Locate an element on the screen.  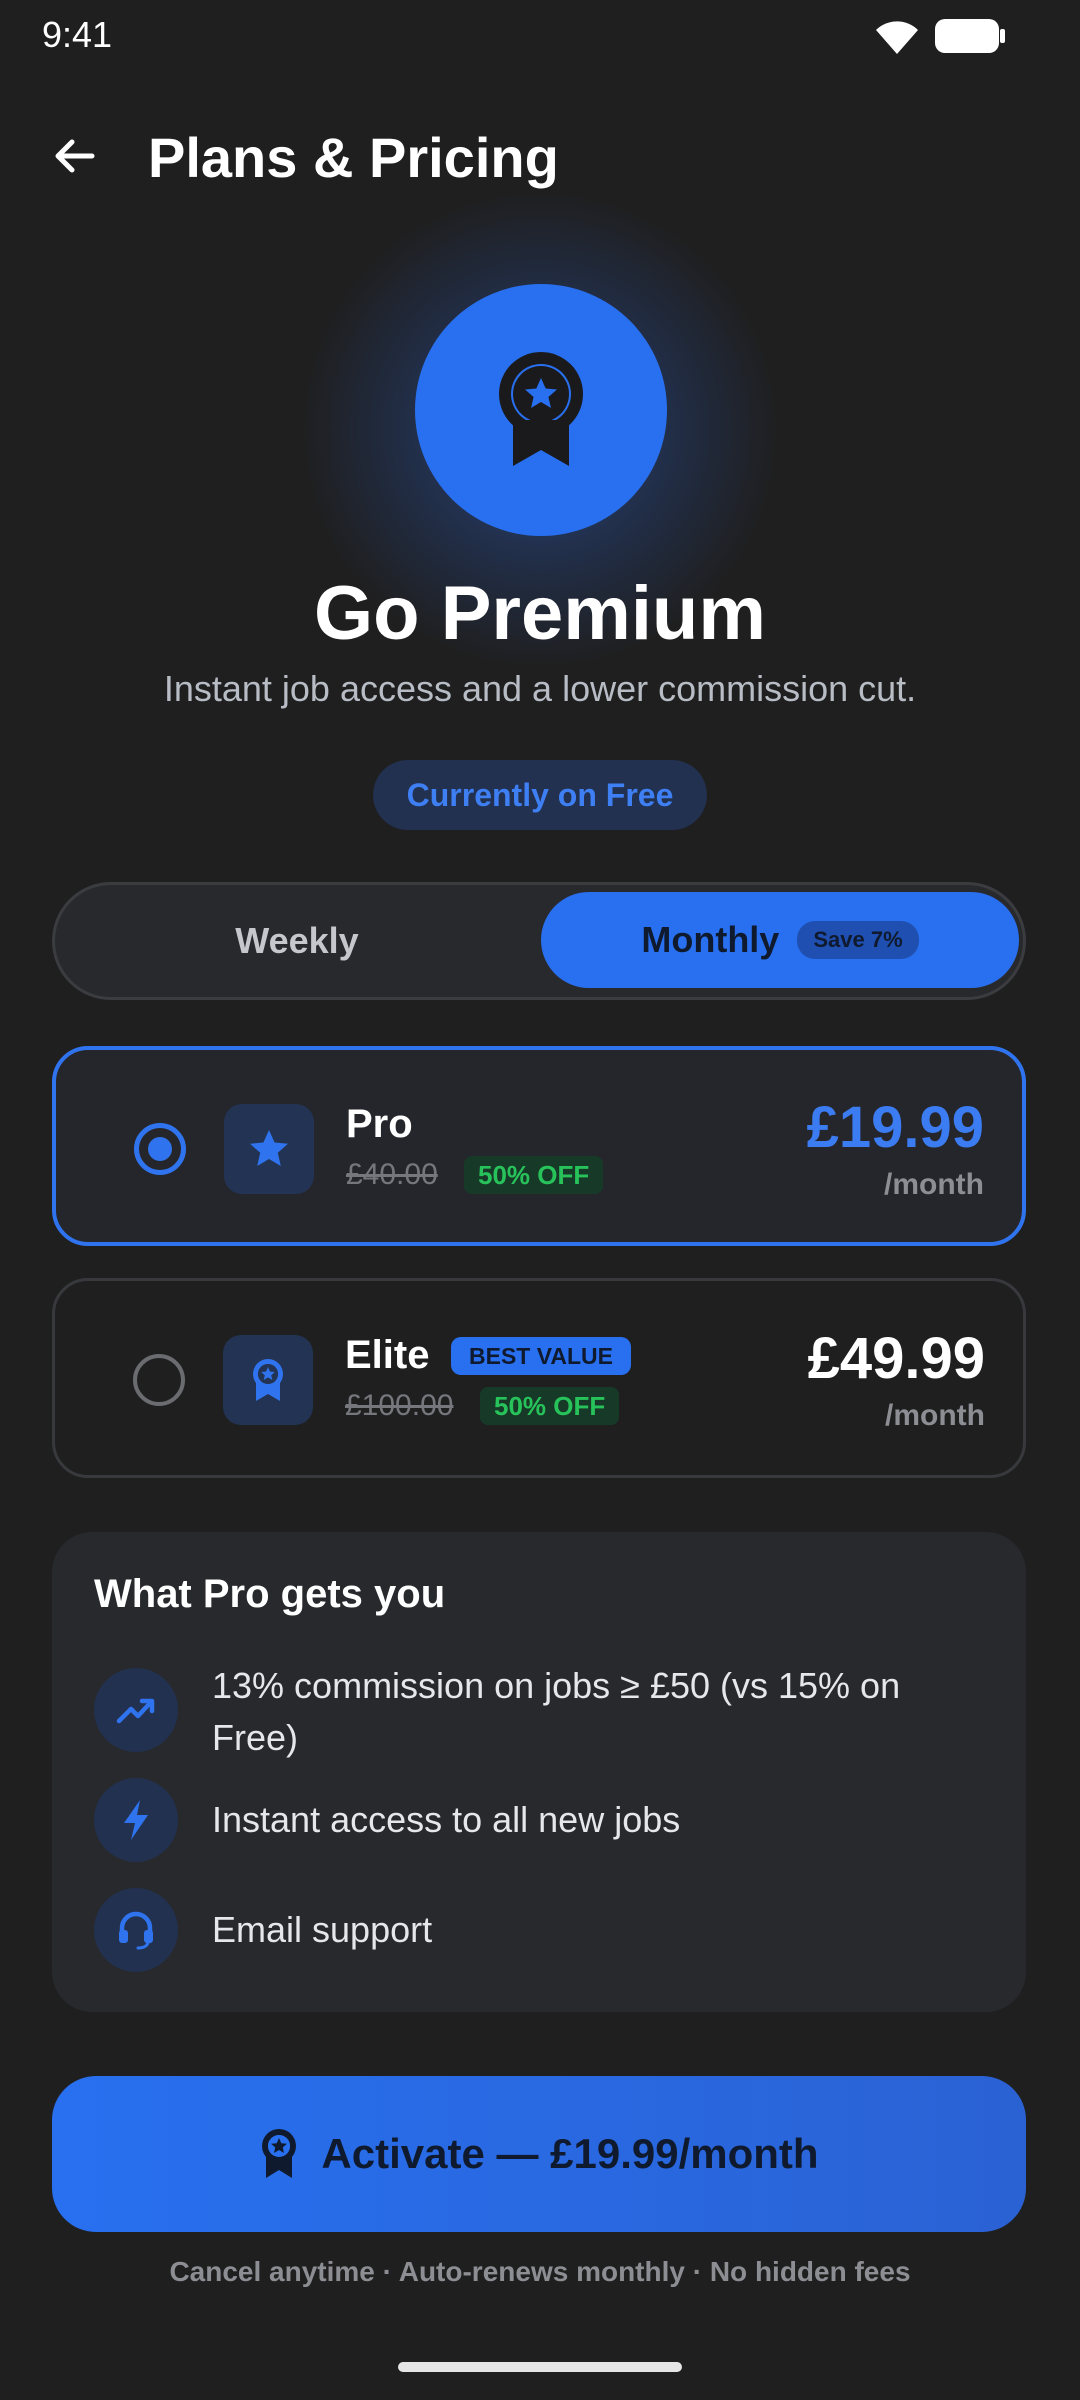
status-time: 9:41 is located at coordinates (77, 34).